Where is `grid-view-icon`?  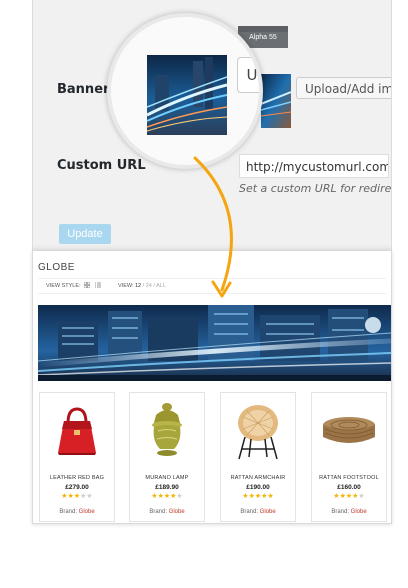
grid-view-icon is located at coordinates (87, 285).